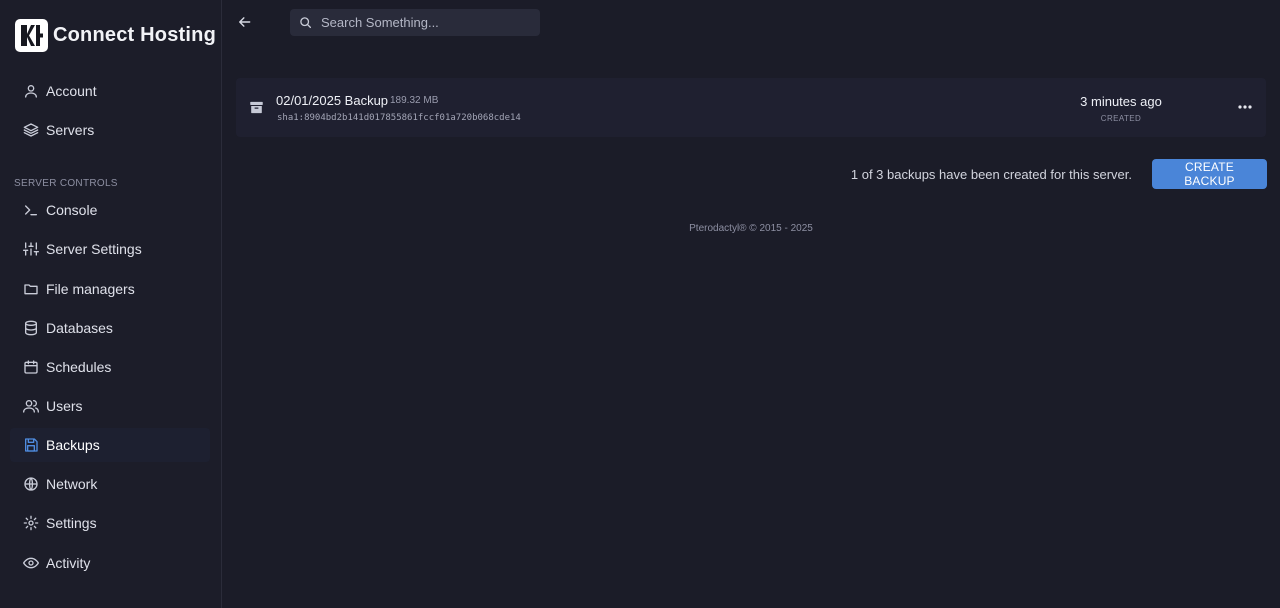 The width and height of the screenshot is (1280, 608). Describe the element at coordinates (71, 91) in the screenshot. I see `sidebar-item-label: Account` at that location.